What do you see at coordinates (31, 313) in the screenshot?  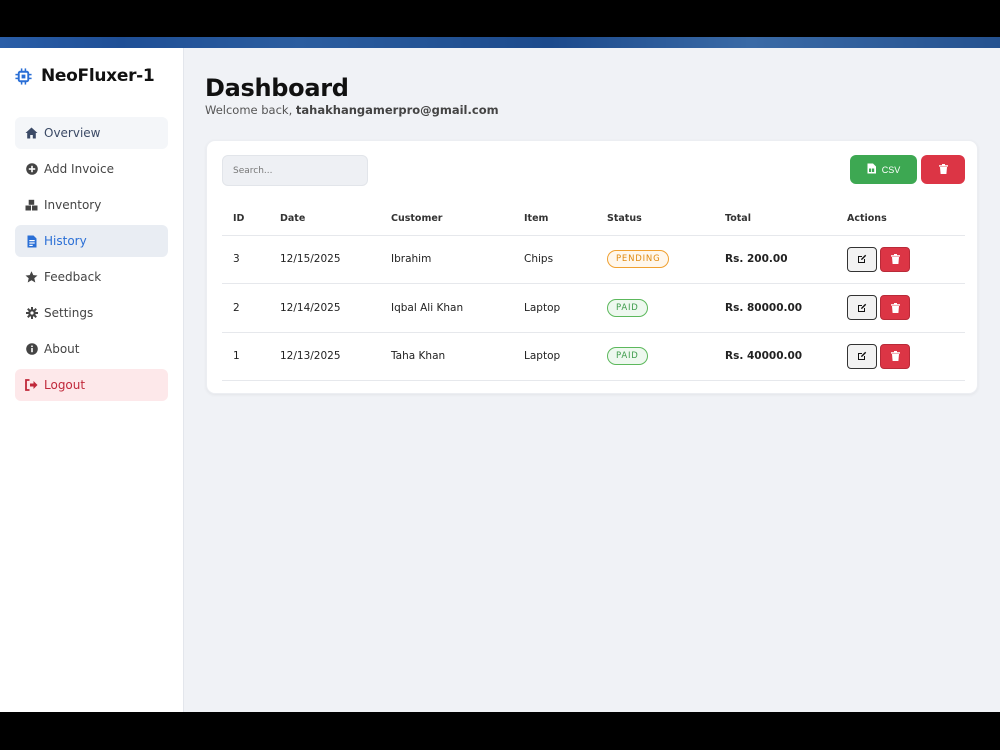 I see `gear-icon` at bounding box center [31, 313].